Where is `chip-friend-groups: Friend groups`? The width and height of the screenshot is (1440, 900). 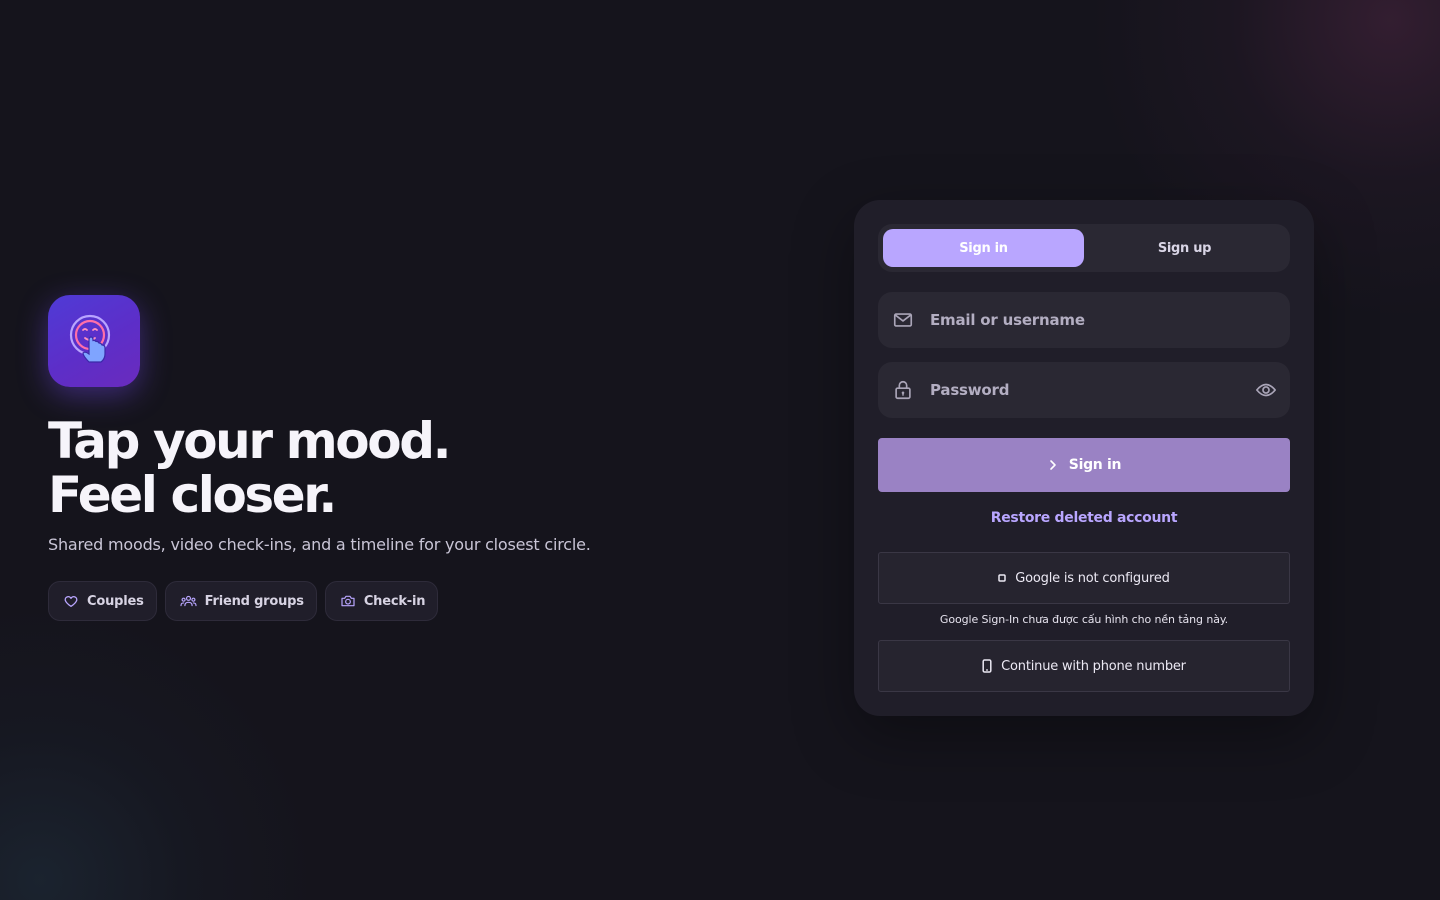
chip-friend-groups: Friend groups is located at coordinates (240, 601).